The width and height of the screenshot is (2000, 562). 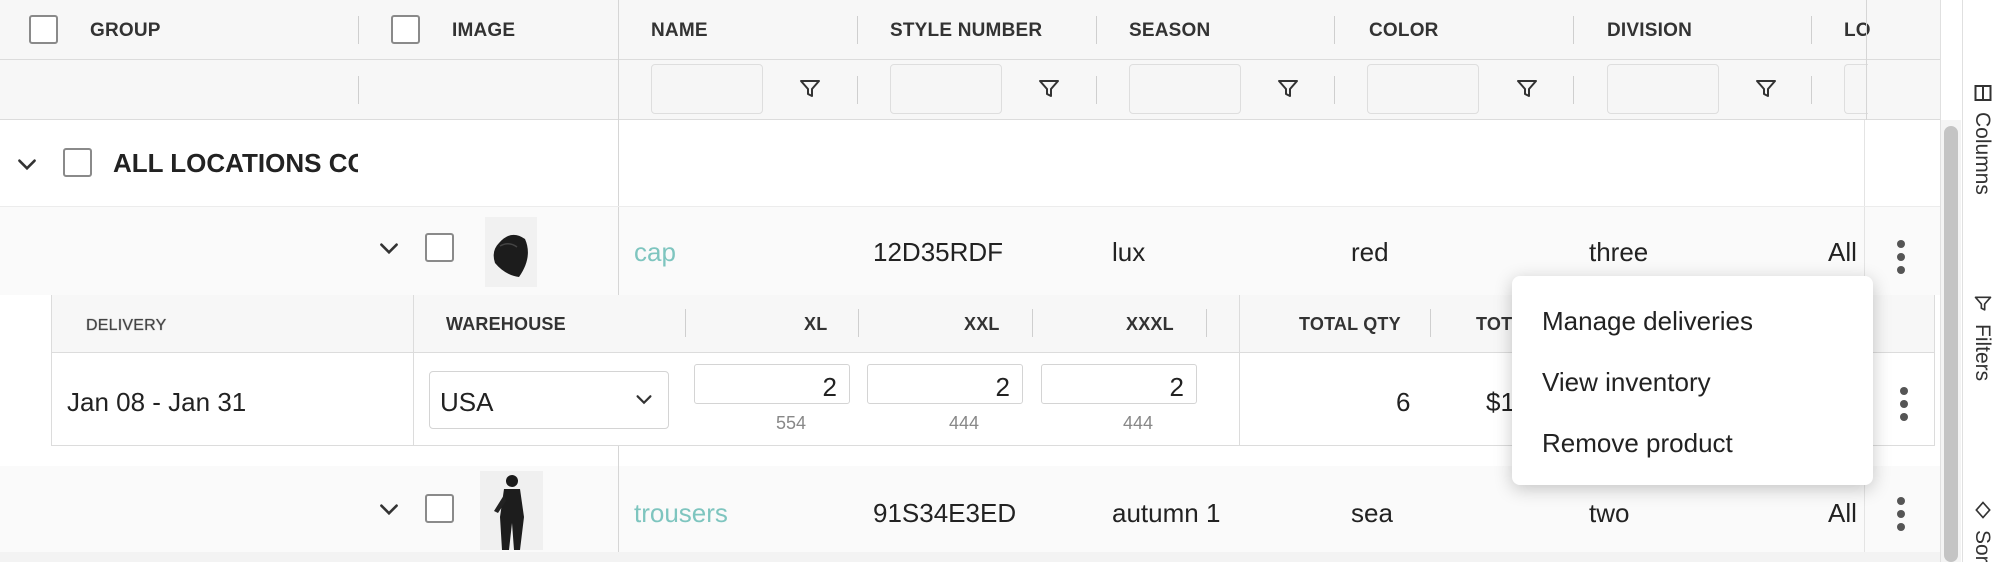 I want to click on delivery-header-total: TOT, so click(x=1494, y=324).